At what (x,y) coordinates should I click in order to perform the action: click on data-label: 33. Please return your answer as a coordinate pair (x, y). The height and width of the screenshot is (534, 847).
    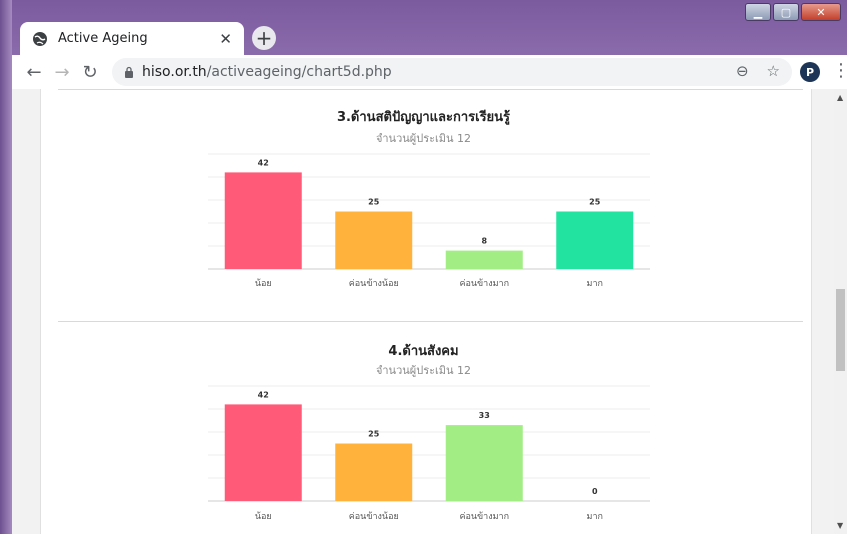
    Looking at the image, I should click on (484, 415).